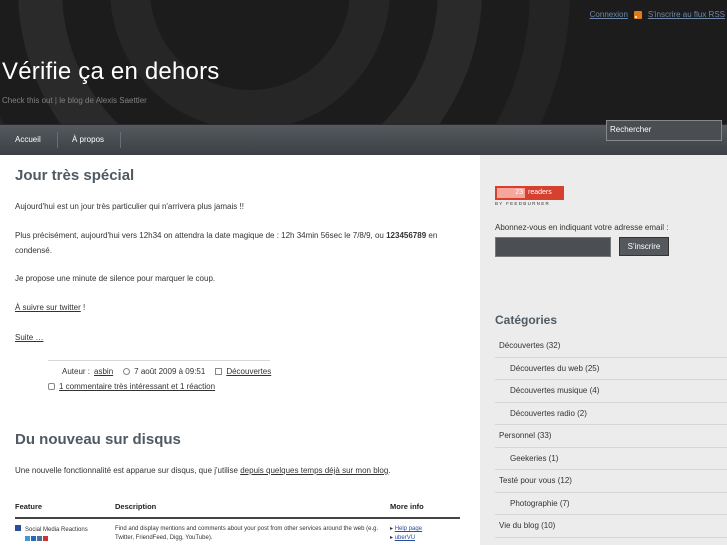  I want to click on twitter-link: À suivre sur twitter, so click(48, 307).